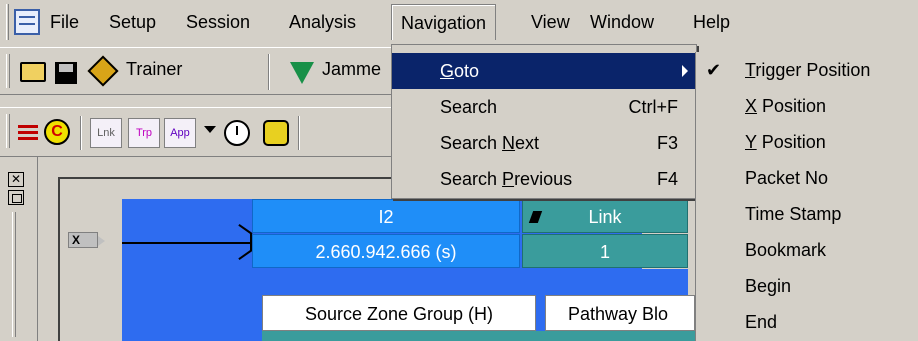  Describe the element at coordinates (807, 250) in the screenshot. I see `submenu-bookmark: Bookmark` at that location.